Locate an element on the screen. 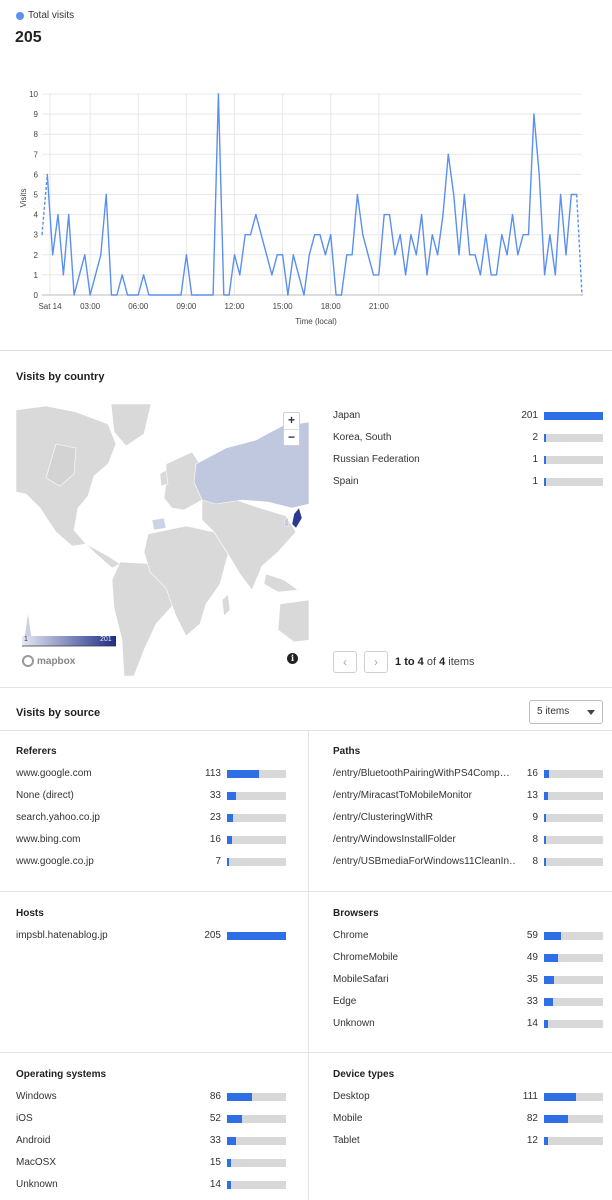 The height and width of the screenshot is (1200, 612). y-axis-label: Visits is located at coordinates (23, 198).